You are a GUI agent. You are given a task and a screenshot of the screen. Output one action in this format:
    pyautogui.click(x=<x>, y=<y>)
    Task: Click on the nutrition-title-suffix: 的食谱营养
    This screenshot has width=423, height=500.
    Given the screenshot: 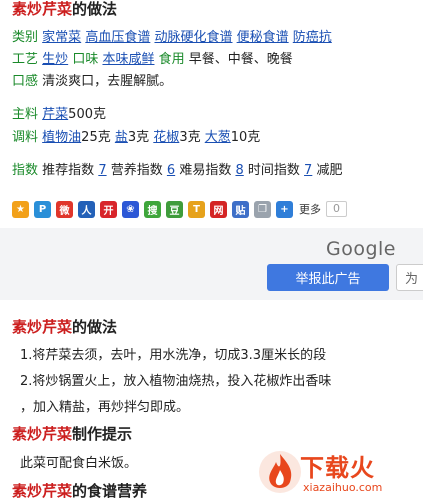 What is the action you would take?
    pyautogui.click(x=110, y=491)
    